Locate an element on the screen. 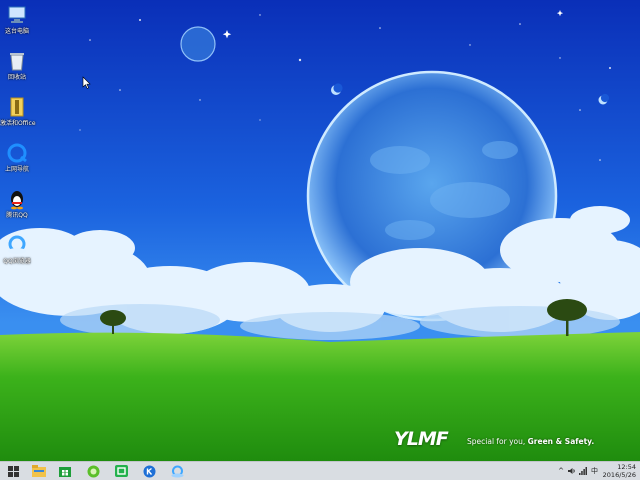 This screenshot has width=640, height=480. desktop-icon-qq: 腾讯QQ is located at coordinates (17, 210).